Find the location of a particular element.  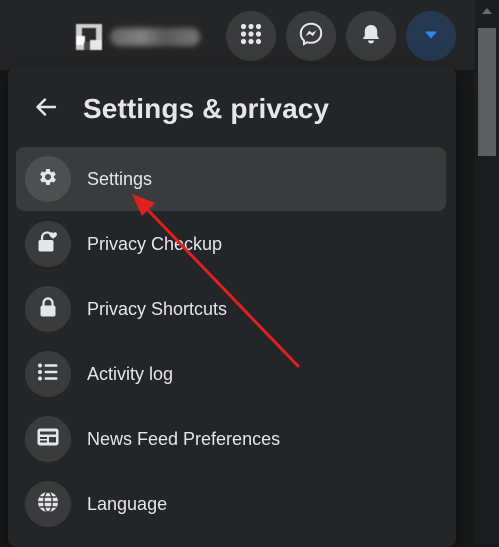

page-title: Settings & privacy is located at coordinates (206, 108).